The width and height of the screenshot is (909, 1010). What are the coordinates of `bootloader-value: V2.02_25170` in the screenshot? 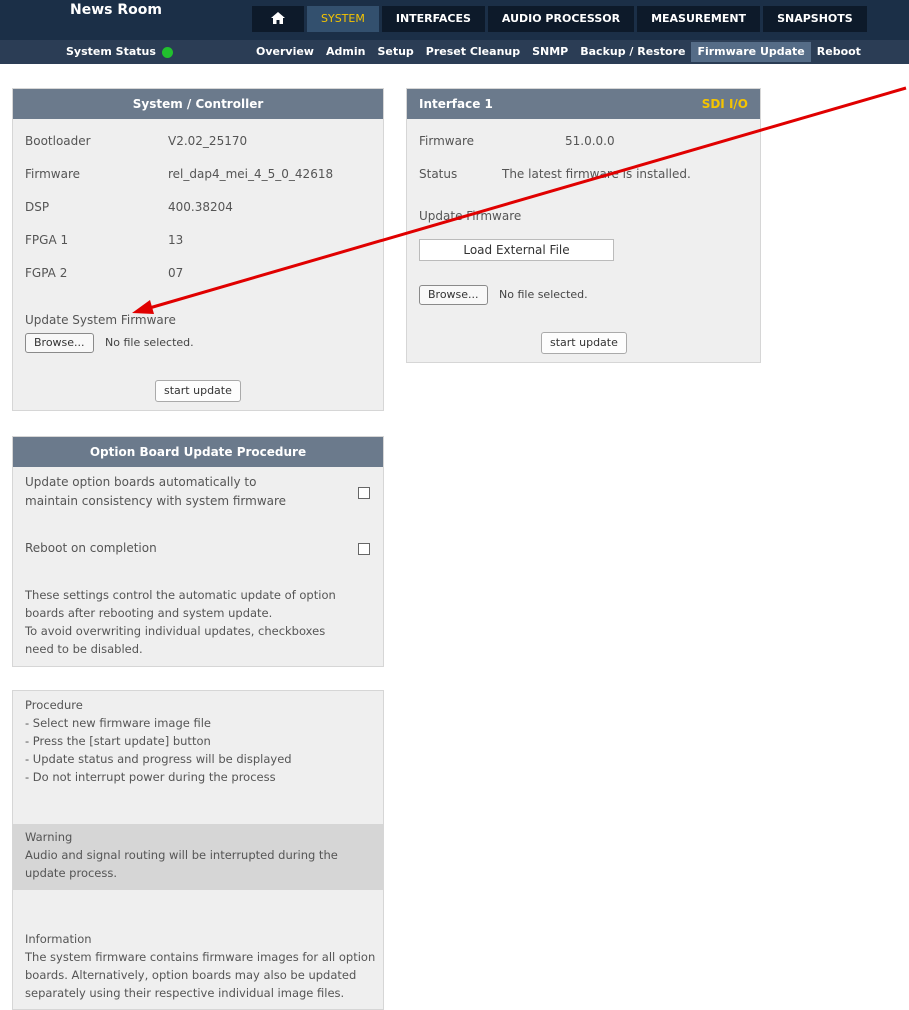 It's located at (208, 141).